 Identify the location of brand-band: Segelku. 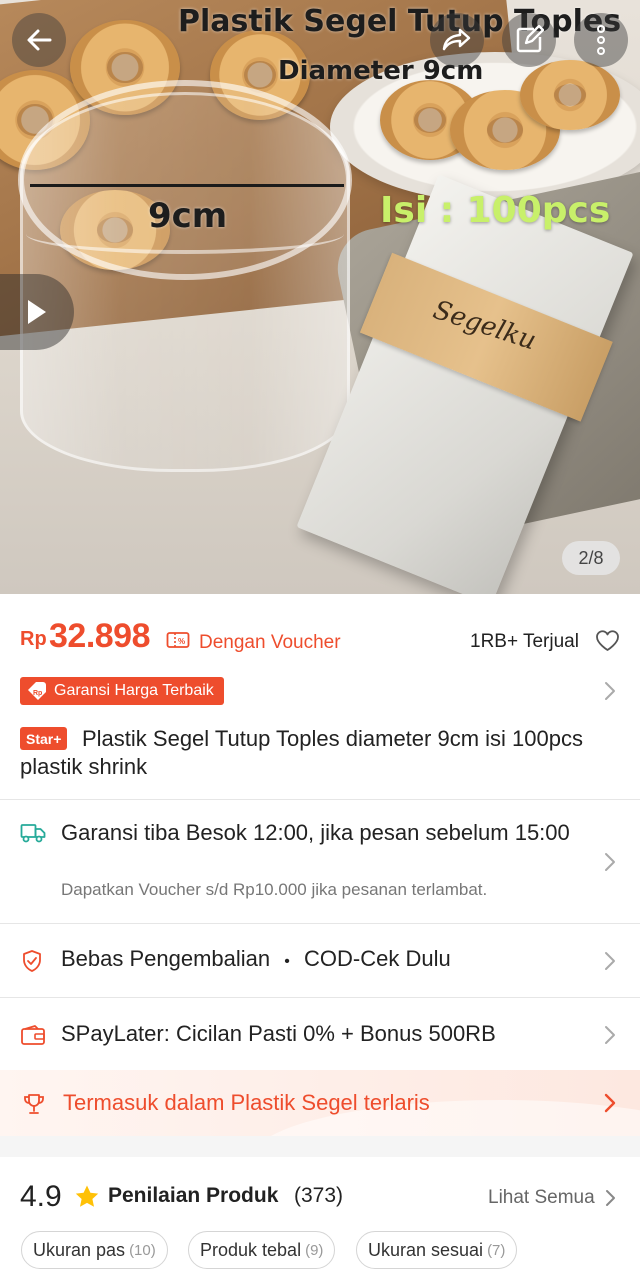
(486, 337).